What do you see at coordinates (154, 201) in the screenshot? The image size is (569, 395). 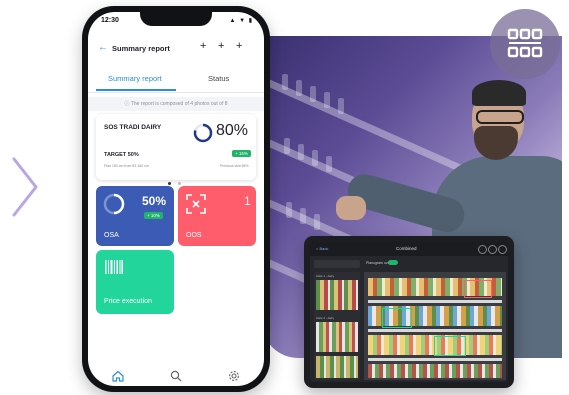 I see `osa-percent: 50%` at bounding box center [154, 201].